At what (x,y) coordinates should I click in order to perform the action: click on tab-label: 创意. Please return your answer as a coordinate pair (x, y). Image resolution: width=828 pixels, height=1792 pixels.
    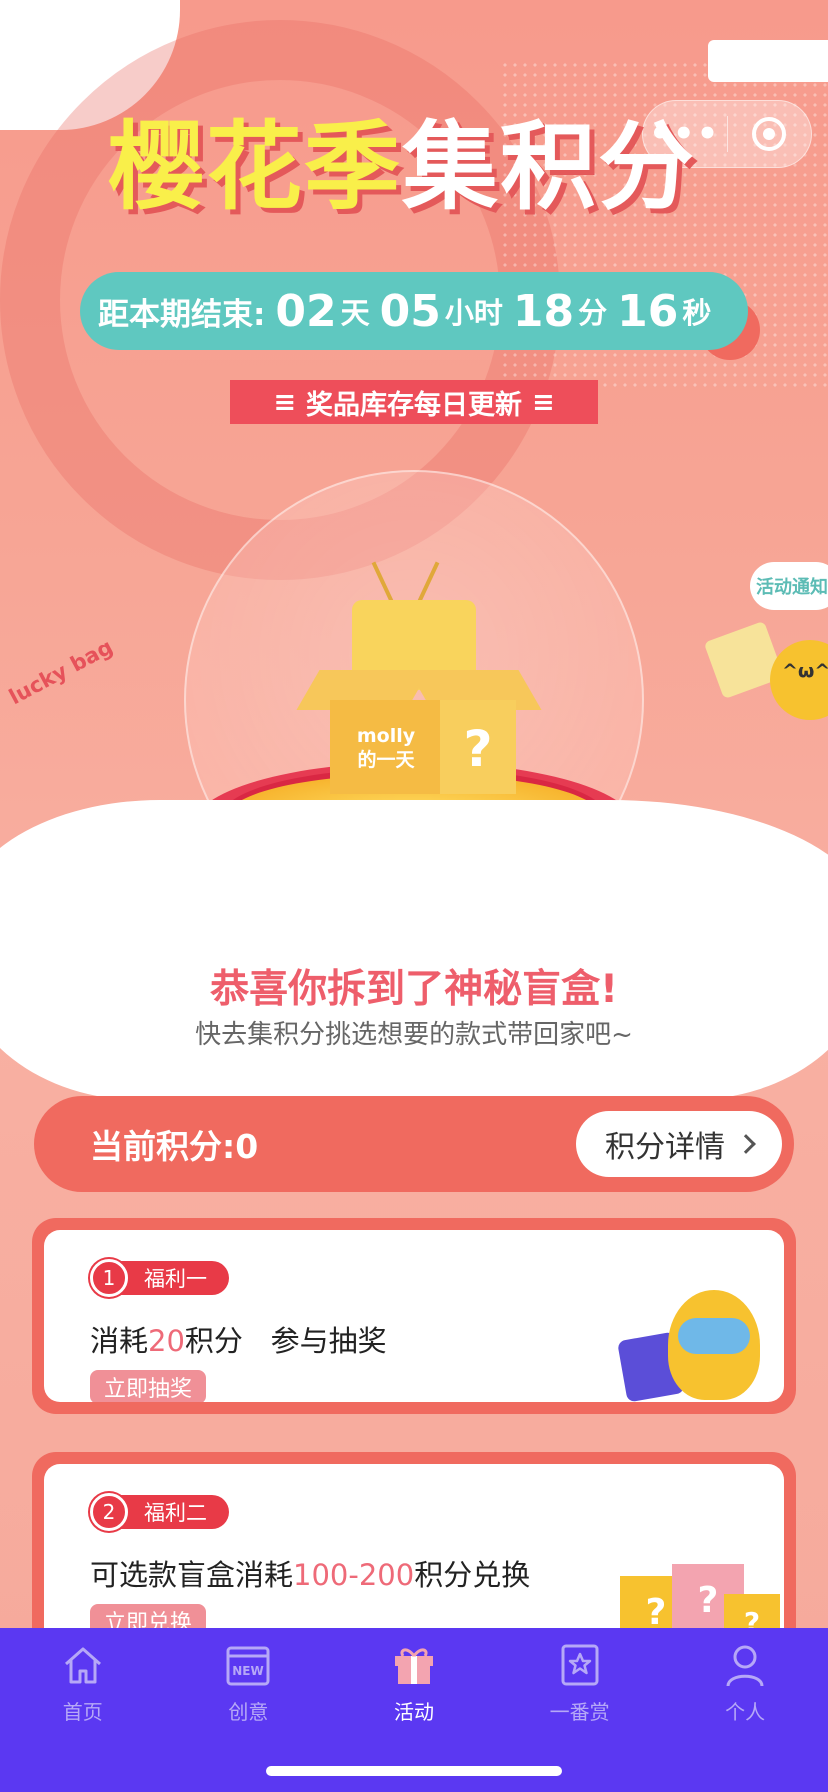
    Looking at the image, I should click on (248, 1712).